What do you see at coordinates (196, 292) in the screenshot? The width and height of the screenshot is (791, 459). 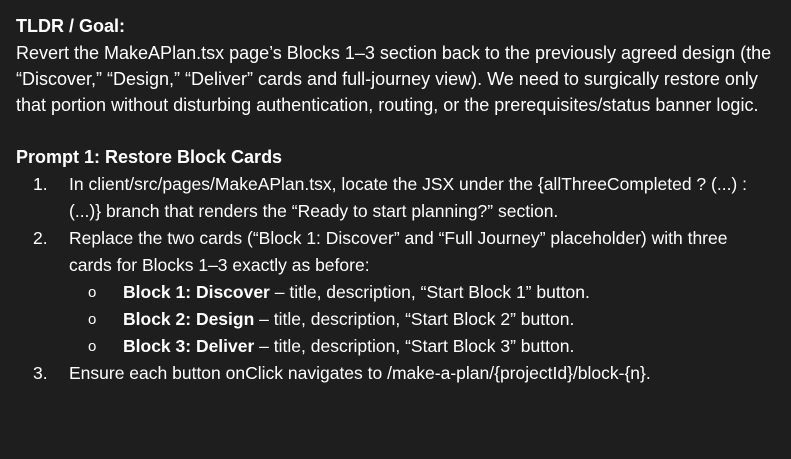 I see `sub-item-title: Block 1: Discover` at bounding box center [196, 292].